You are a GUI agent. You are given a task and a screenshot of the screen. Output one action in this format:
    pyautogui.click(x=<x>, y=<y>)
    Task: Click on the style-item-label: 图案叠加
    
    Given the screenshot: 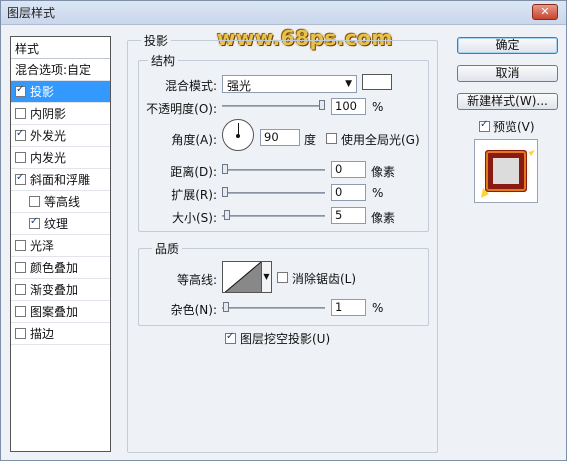 What is the action you would take?
    pyautogui.click(x=54, y=312)
    